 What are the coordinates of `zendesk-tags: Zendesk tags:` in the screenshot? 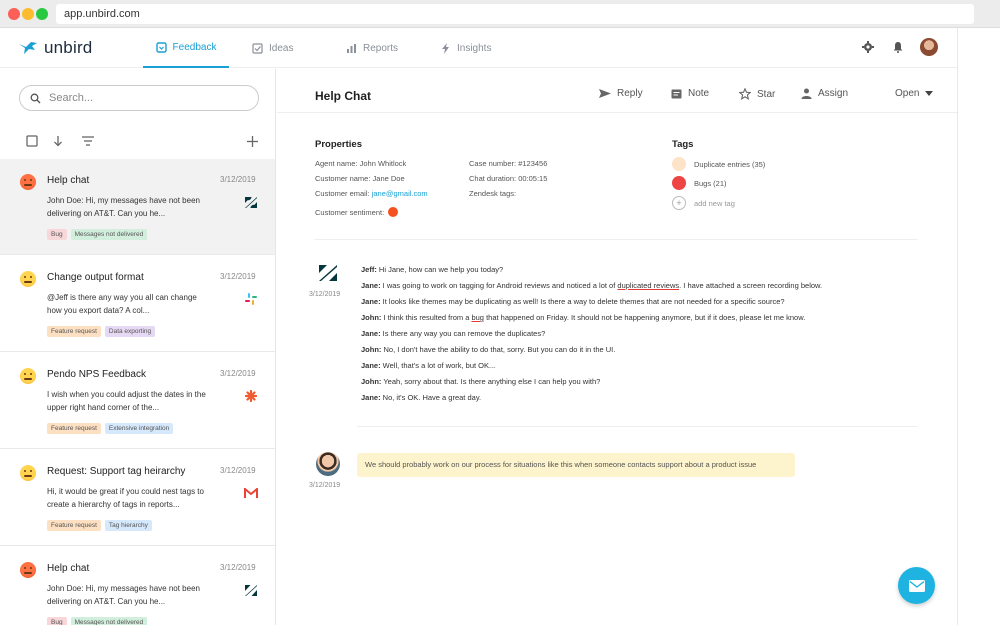 It's located at (493, 193).